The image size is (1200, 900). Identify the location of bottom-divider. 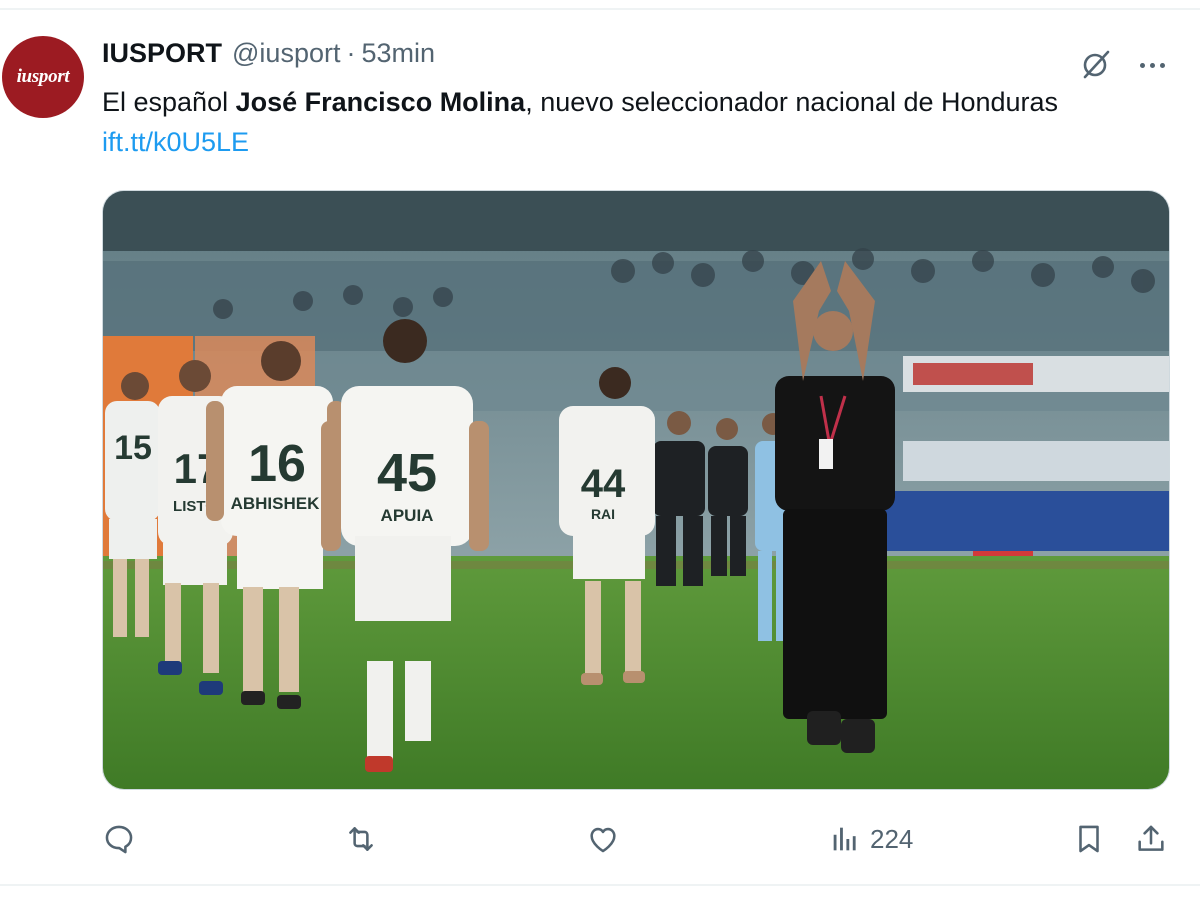
(600, 885).